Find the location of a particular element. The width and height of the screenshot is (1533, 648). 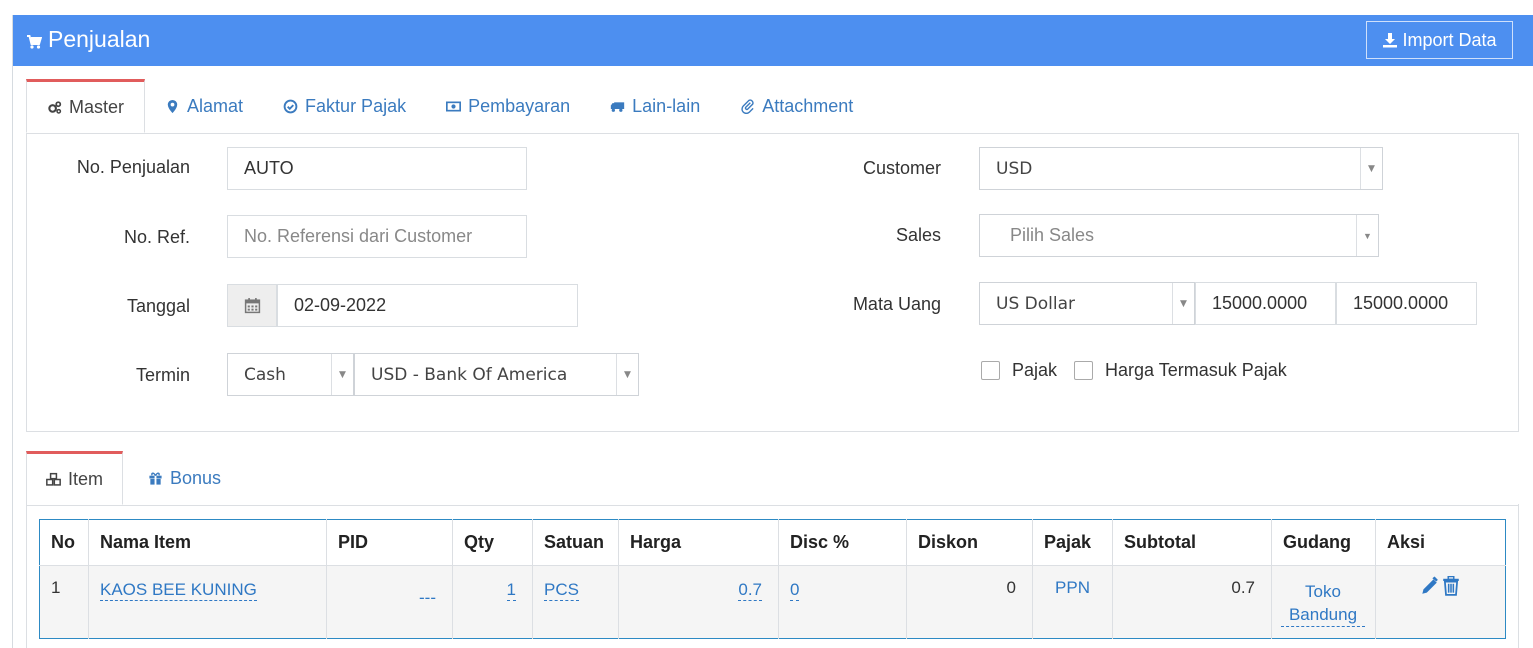

cell-pid: --- is located at coordinates (389, 602).